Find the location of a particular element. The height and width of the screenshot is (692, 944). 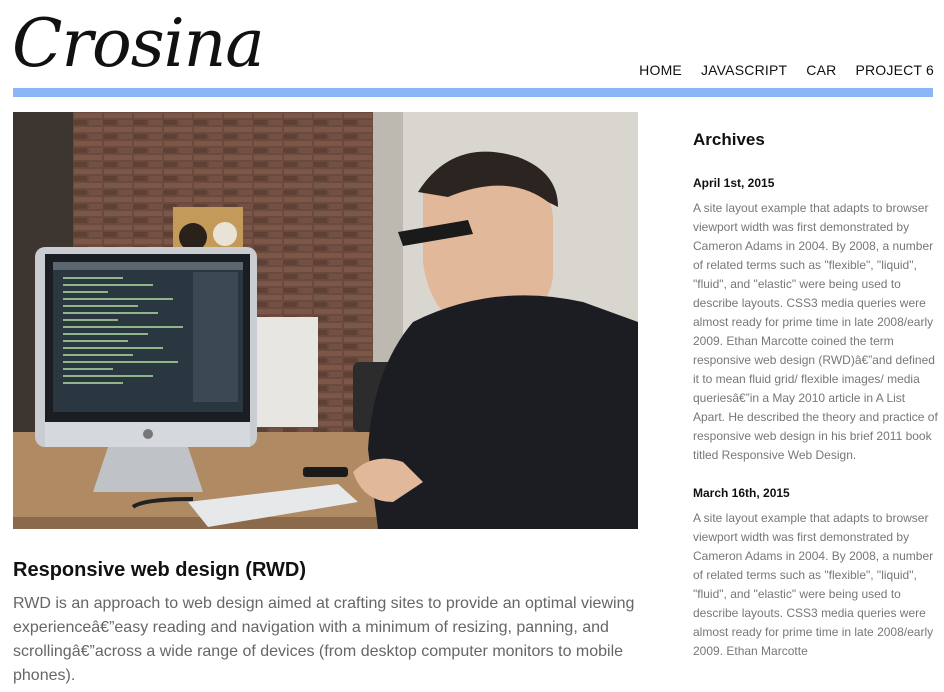

archives-heading: Archives is located at coordinates (729, 139).